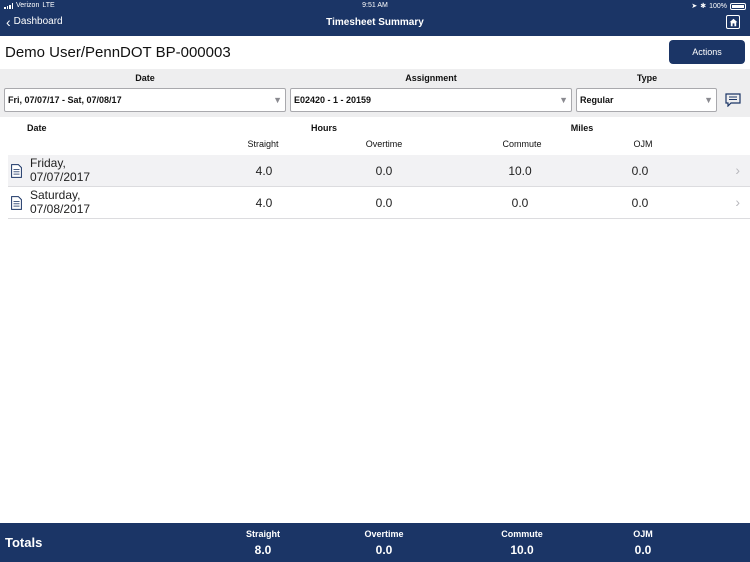 The height and width of the screenshot is (562, 750). I want to click on totals-straight: Straight 8.0, so click(263, 543).